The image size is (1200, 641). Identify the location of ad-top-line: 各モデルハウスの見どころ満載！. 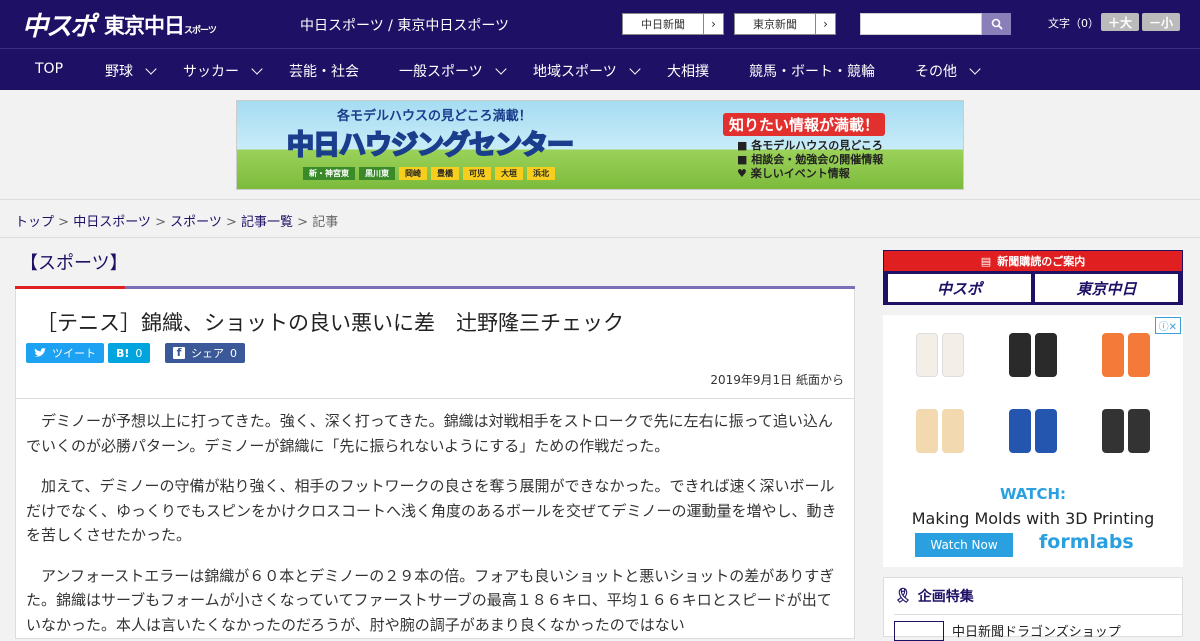
(434, 116).